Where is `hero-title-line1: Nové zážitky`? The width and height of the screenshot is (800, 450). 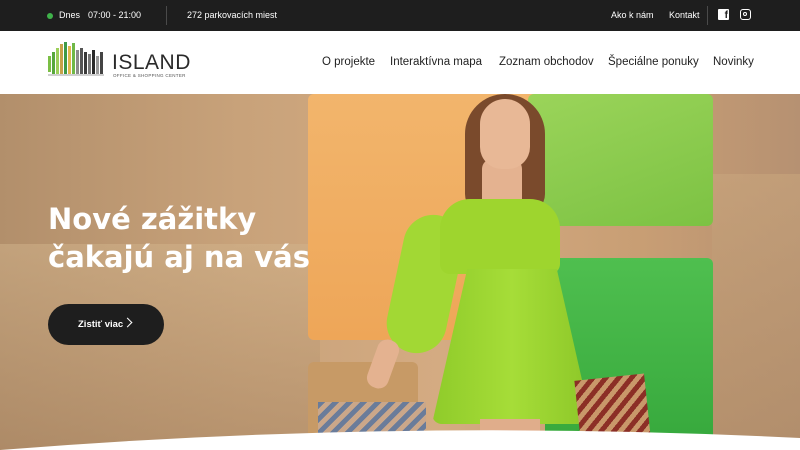
hero-title-line1: Nové zážitky is located at coordinates (152, 219).